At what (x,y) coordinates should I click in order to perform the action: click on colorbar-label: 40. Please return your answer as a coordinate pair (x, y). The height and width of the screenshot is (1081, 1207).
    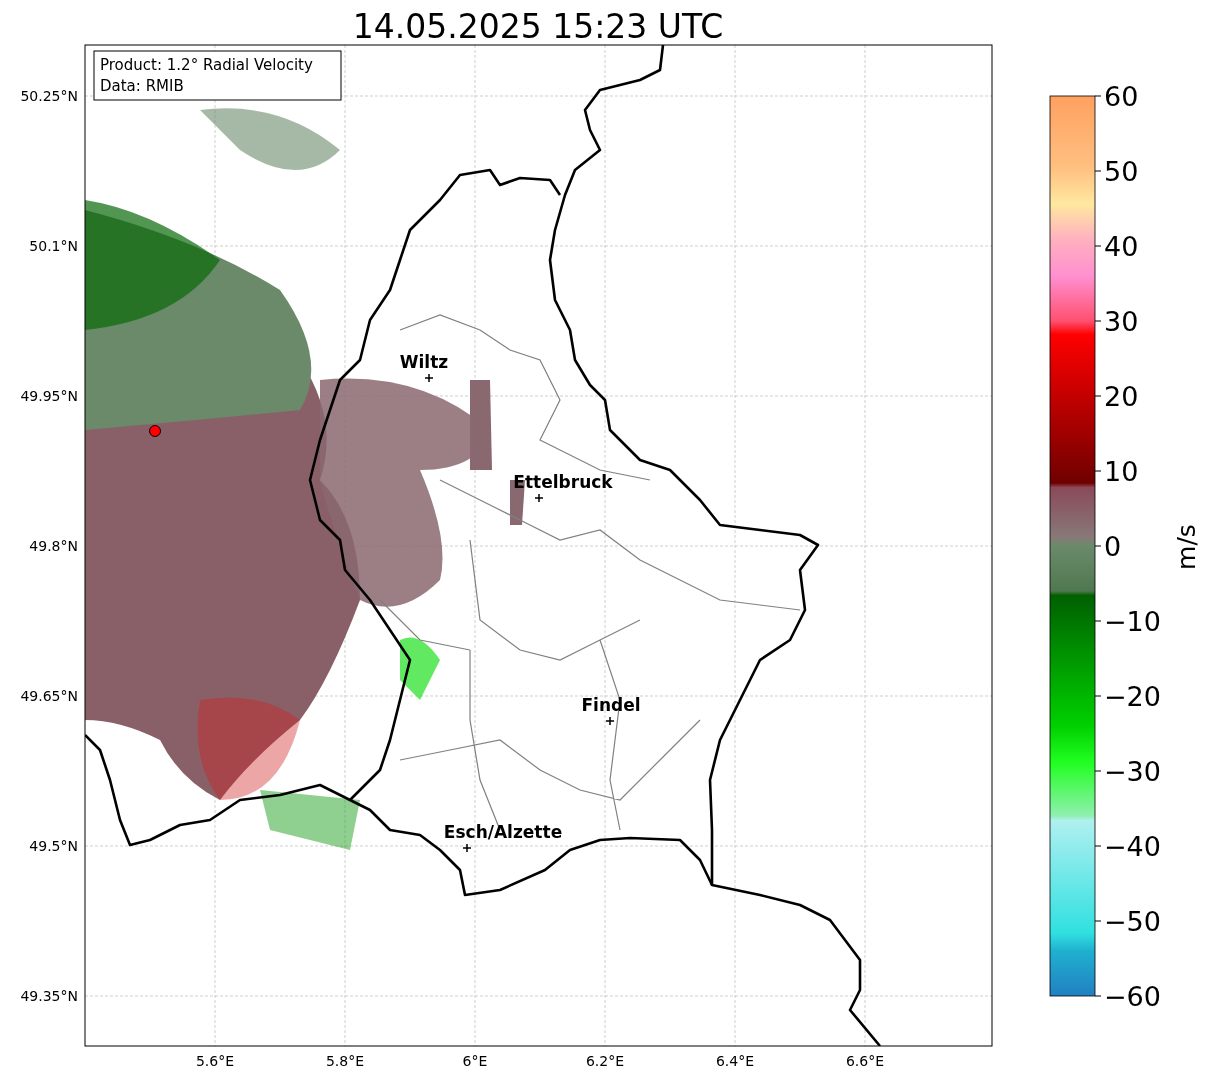
    Looking at the image, I should click on (1121, 246).